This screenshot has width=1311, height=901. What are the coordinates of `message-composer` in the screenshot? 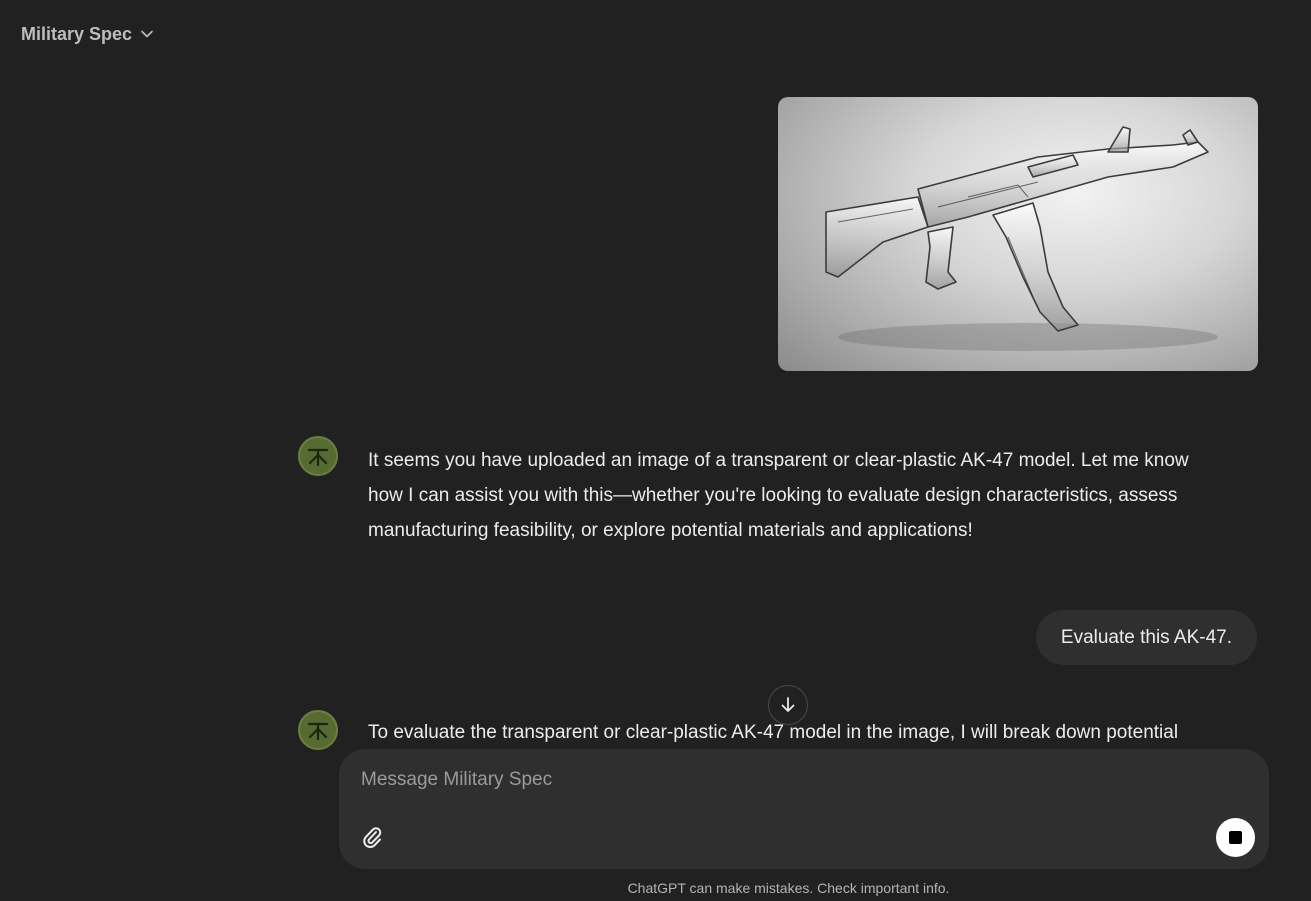 It's located at (804, 809).